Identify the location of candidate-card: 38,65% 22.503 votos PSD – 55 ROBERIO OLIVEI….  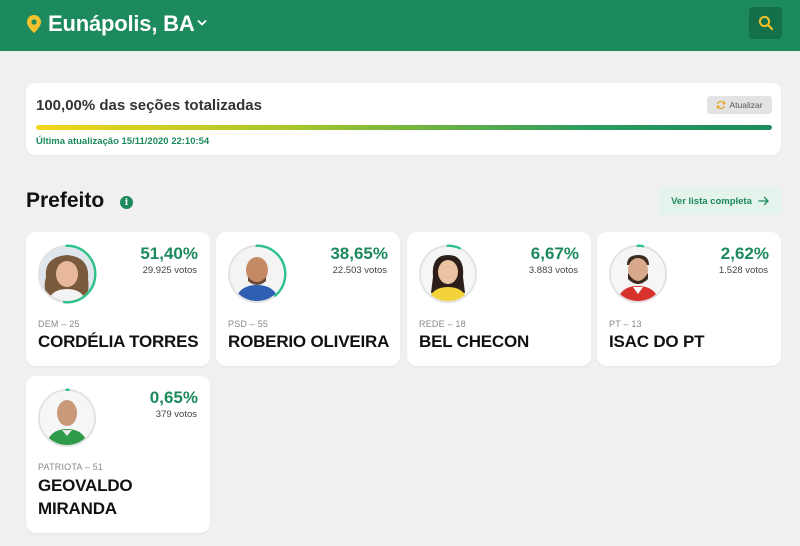
(308, 299).